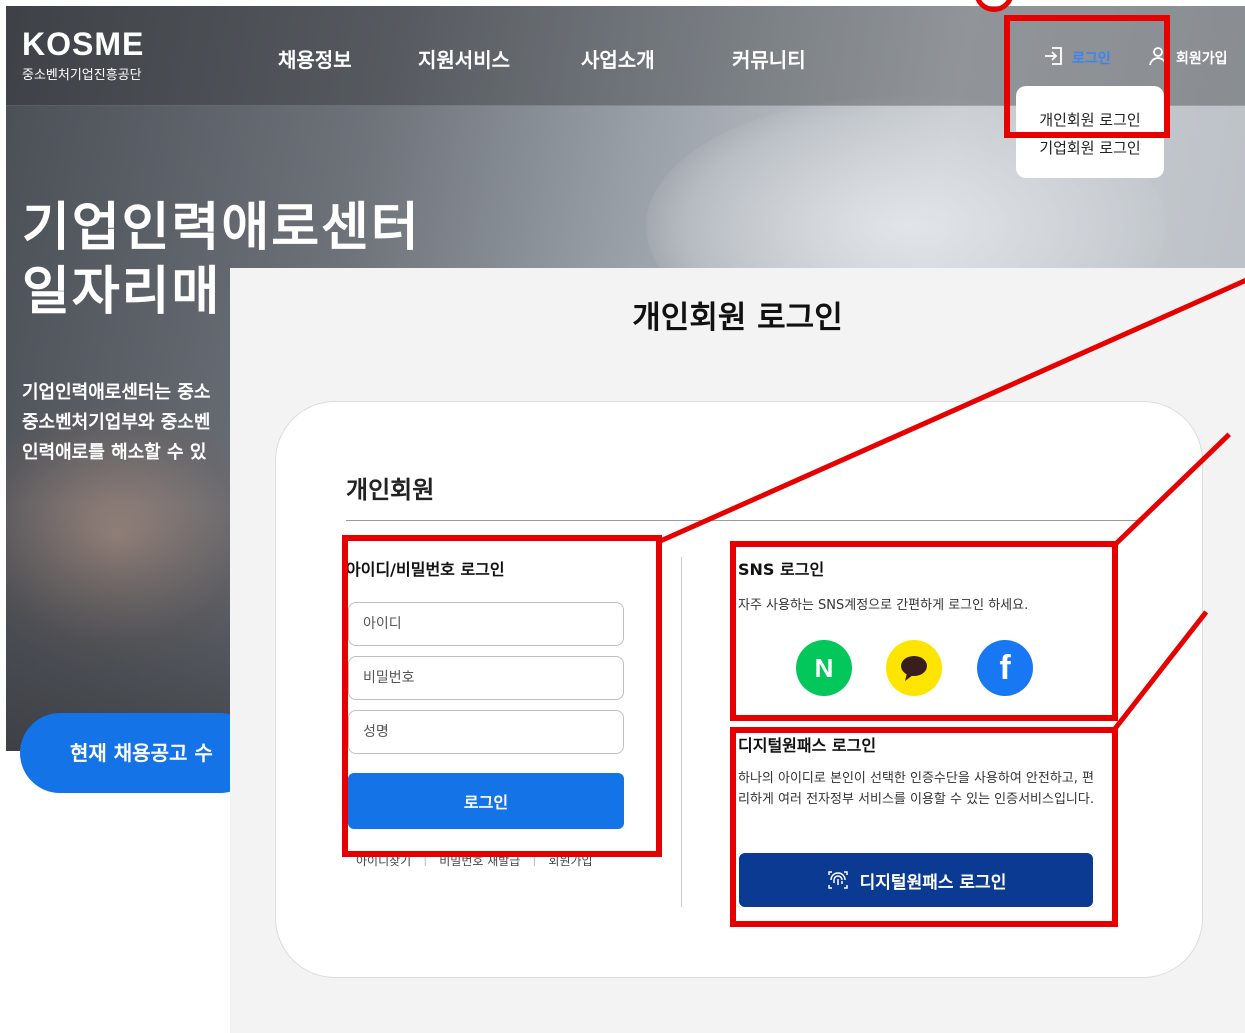 The width and height of the screenshot is (1245, 1033). I want to click on logo-sub-text: 중소벤처기업진흥공단, so click(82, 75).